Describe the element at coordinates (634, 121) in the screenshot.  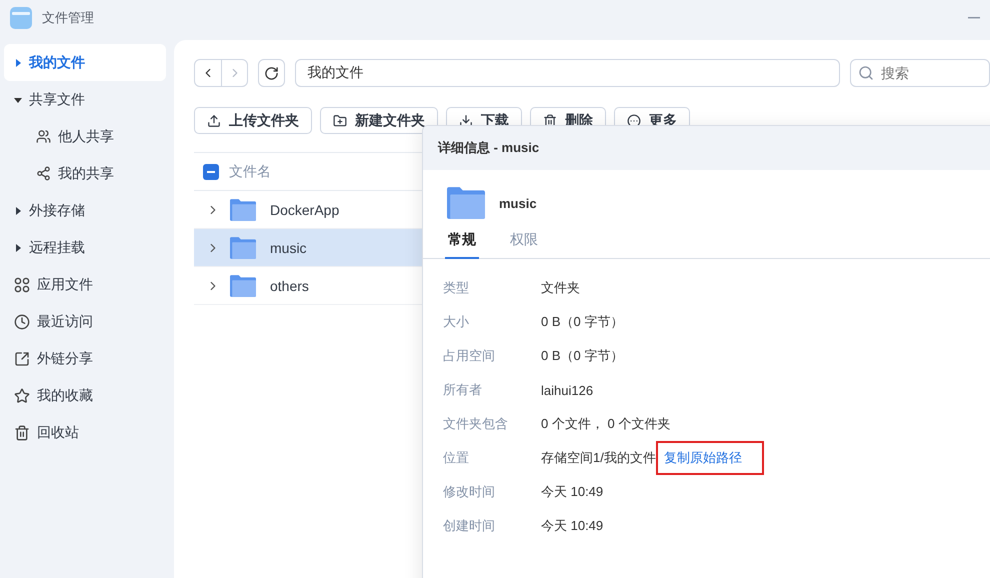
I see `more-icon` at that location.